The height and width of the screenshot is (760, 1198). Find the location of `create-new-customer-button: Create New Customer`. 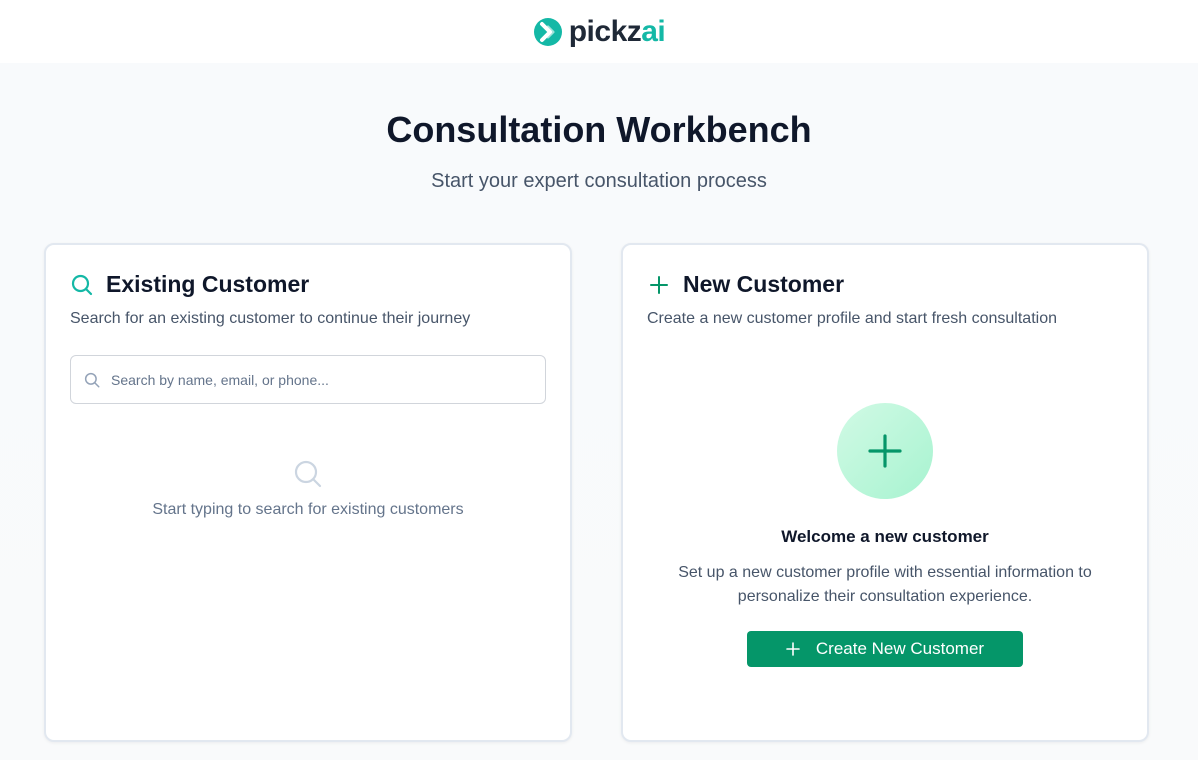

create-new-customer-button: Create New Customer is located at coordinates (885, 649).